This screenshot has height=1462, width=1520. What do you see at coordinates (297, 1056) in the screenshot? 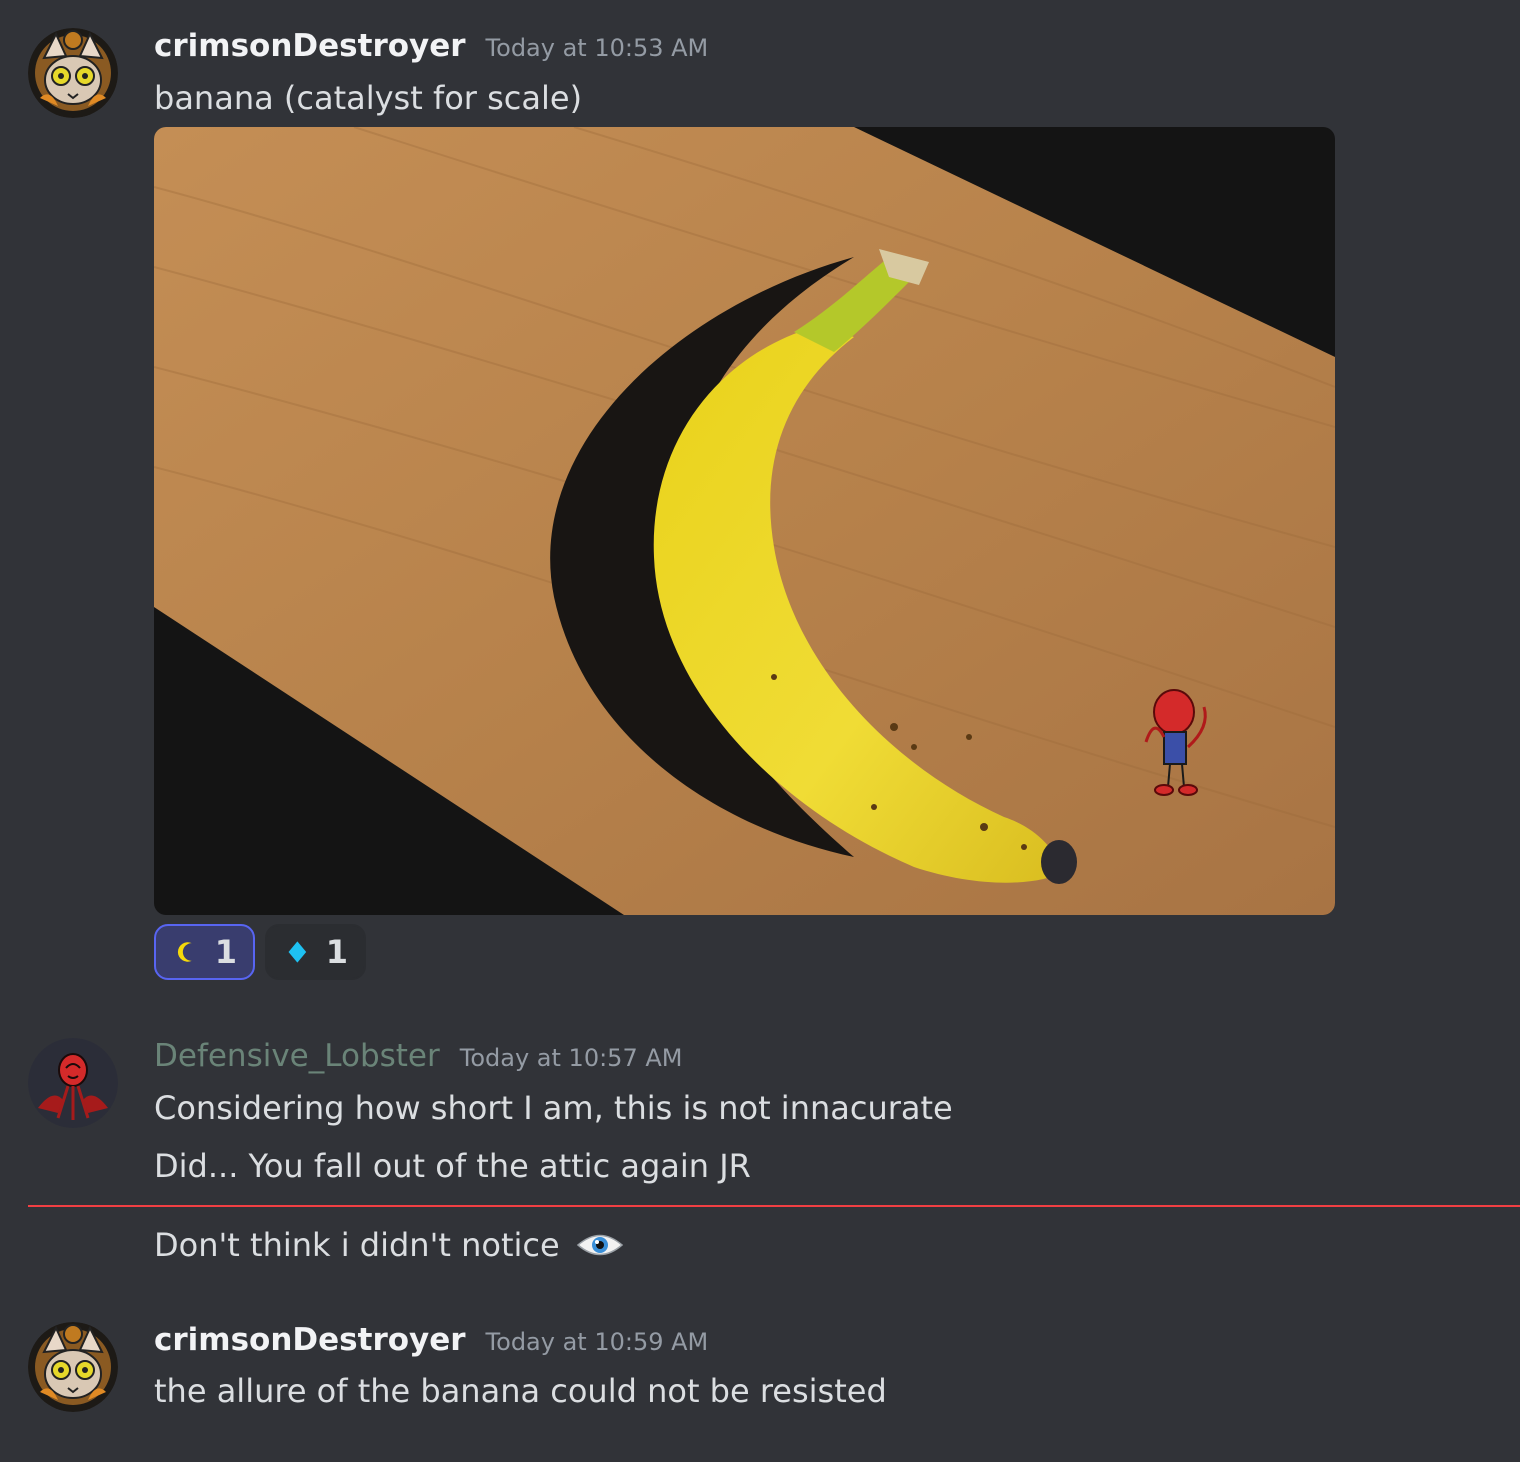
I see `username: Defensive_Lobster` at bounding box center [297, 1056].